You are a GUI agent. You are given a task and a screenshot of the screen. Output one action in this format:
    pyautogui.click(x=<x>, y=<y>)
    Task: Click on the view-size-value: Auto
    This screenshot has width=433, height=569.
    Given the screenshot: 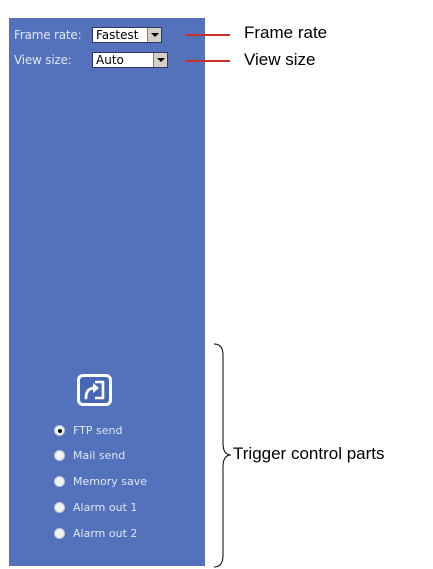 What is the action you would take?
    pyautogui.click(x=110, y=60)
    